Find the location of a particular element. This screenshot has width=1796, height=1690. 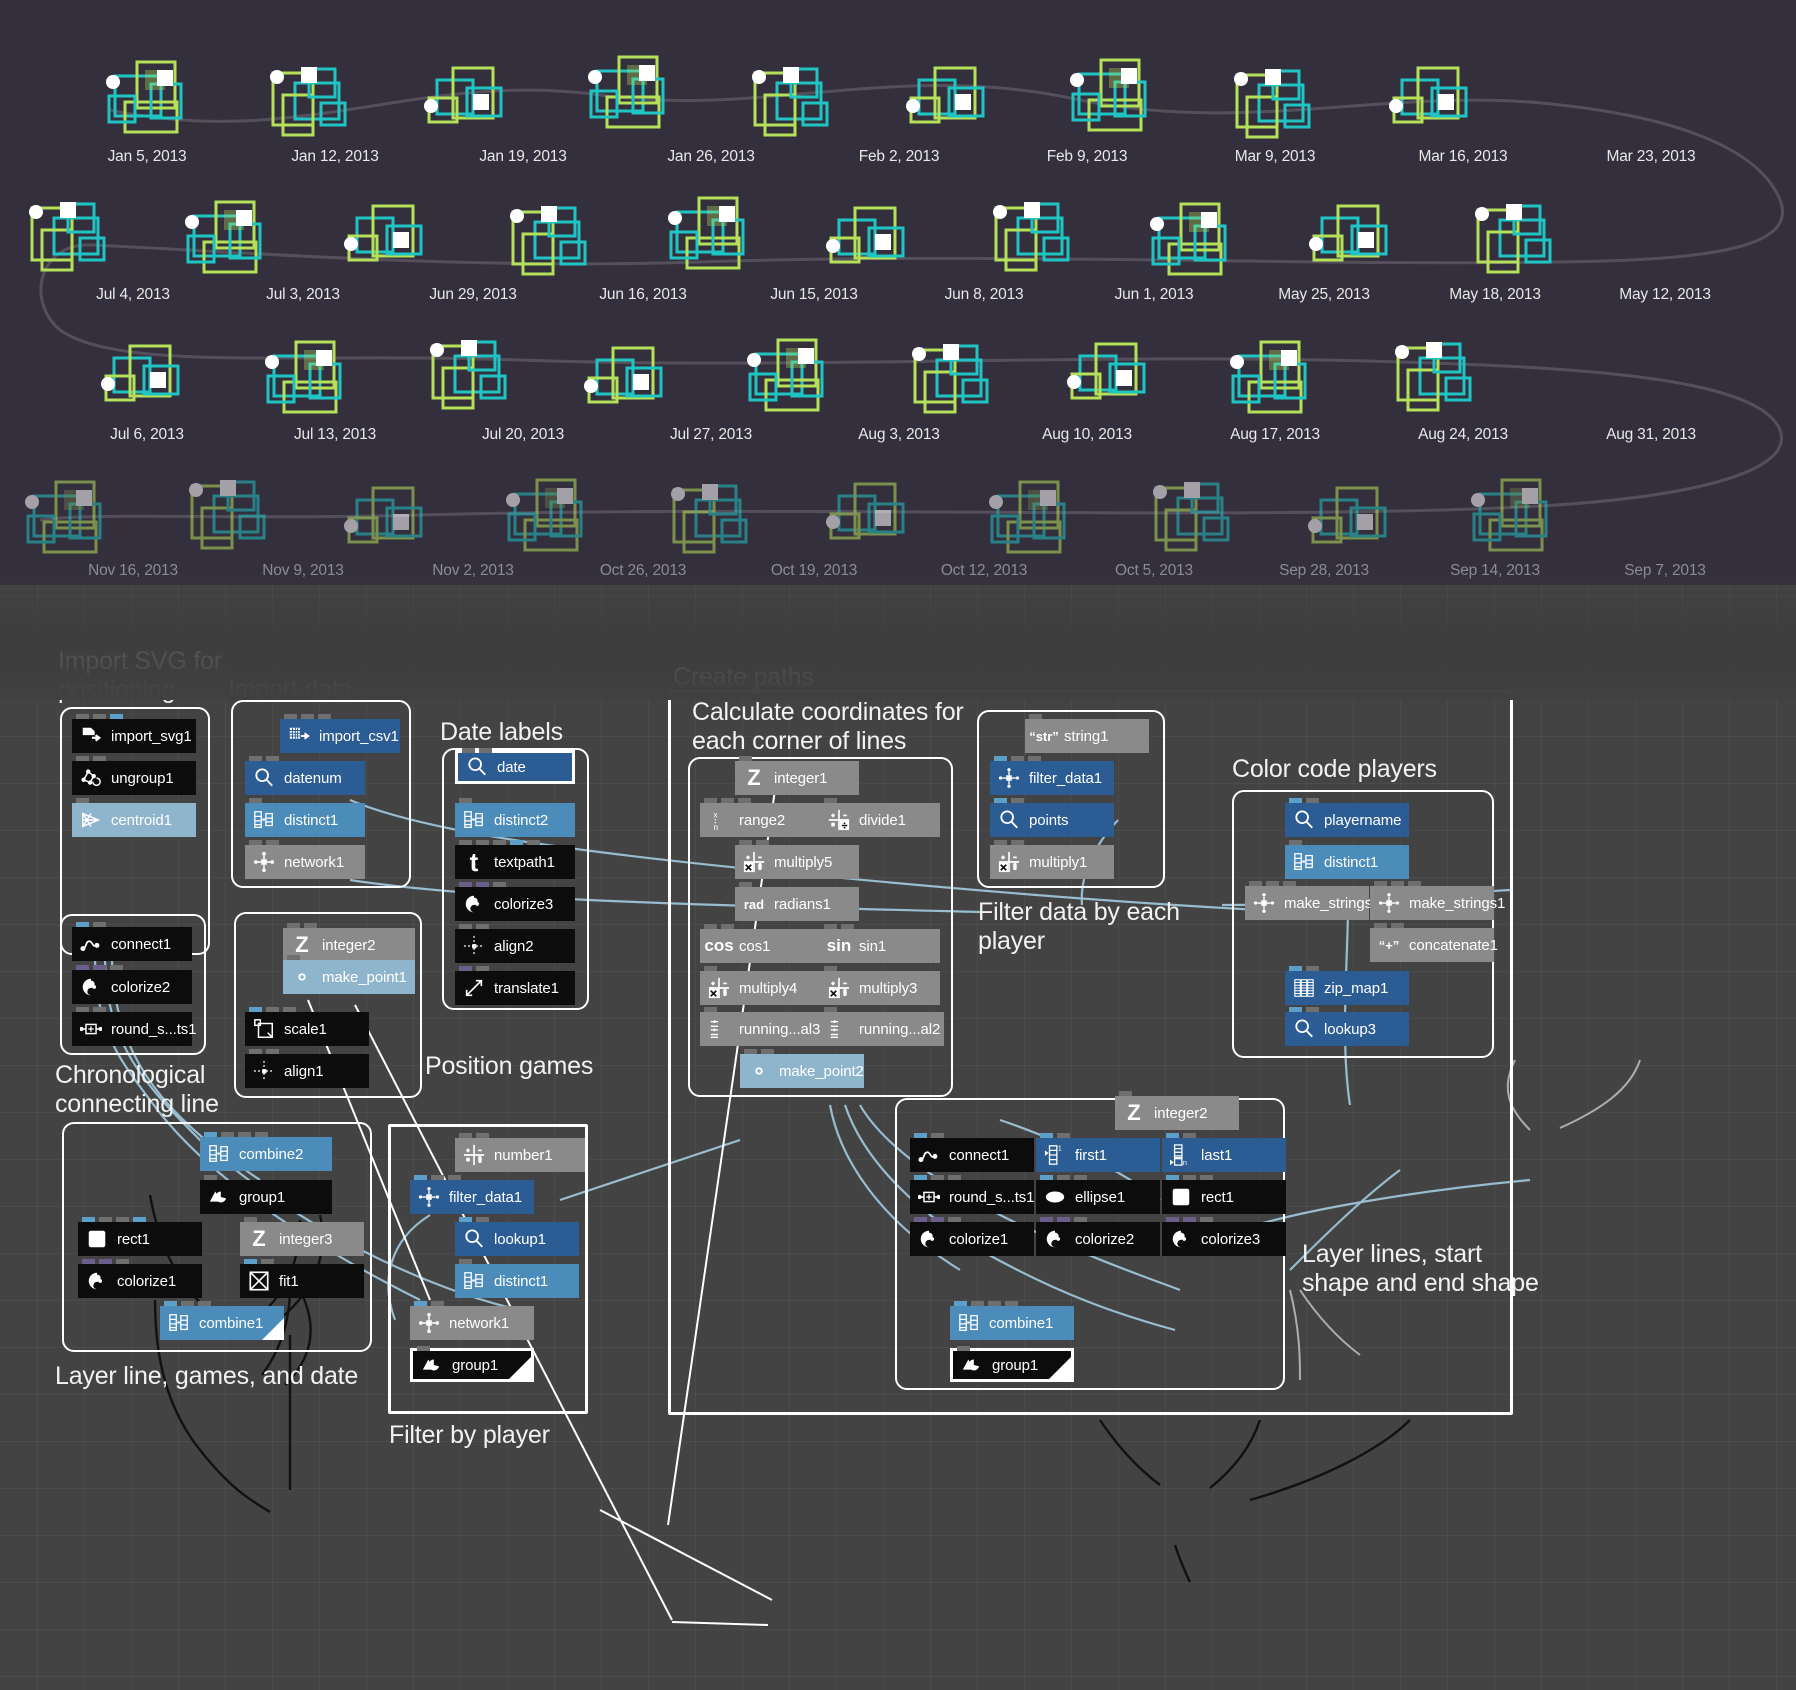

node-integer3: Zinteger3 is located at coordinates (302, 1236).